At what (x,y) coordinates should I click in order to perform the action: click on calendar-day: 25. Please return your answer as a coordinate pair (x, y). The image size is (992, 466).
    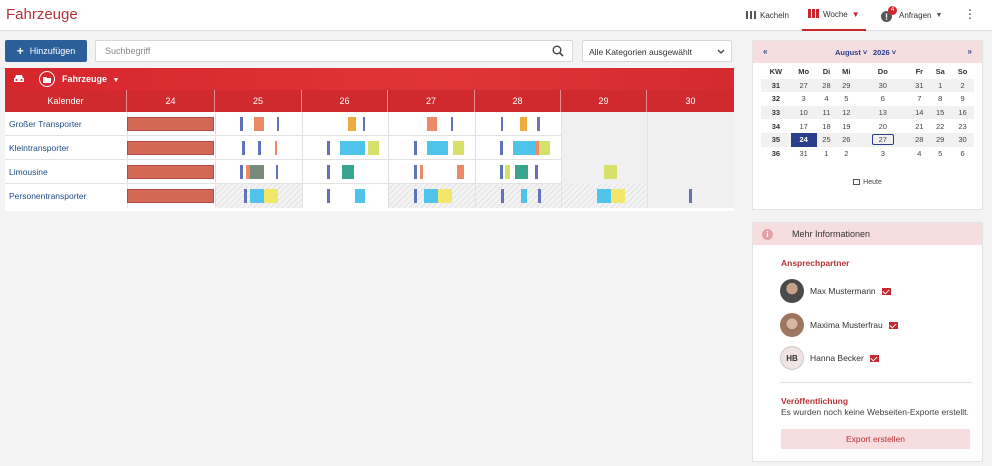
    Looking at the image, I should click on (826, 139).